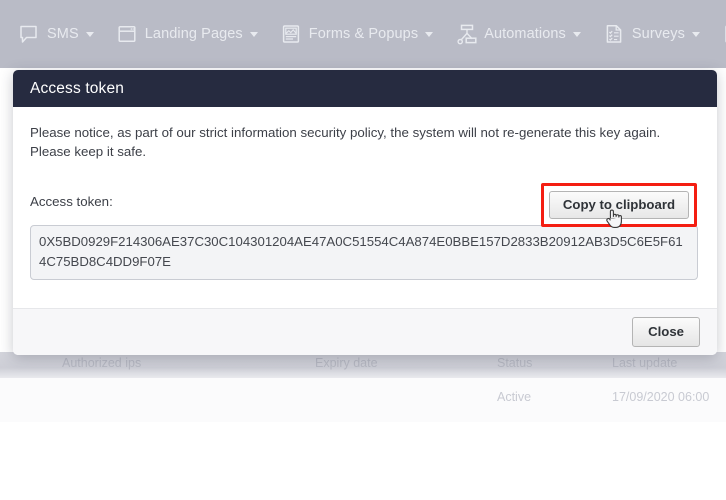 The image size is (726, 500). I want to click on table-header-expiry-date: Expiry date, so click(346, 363).